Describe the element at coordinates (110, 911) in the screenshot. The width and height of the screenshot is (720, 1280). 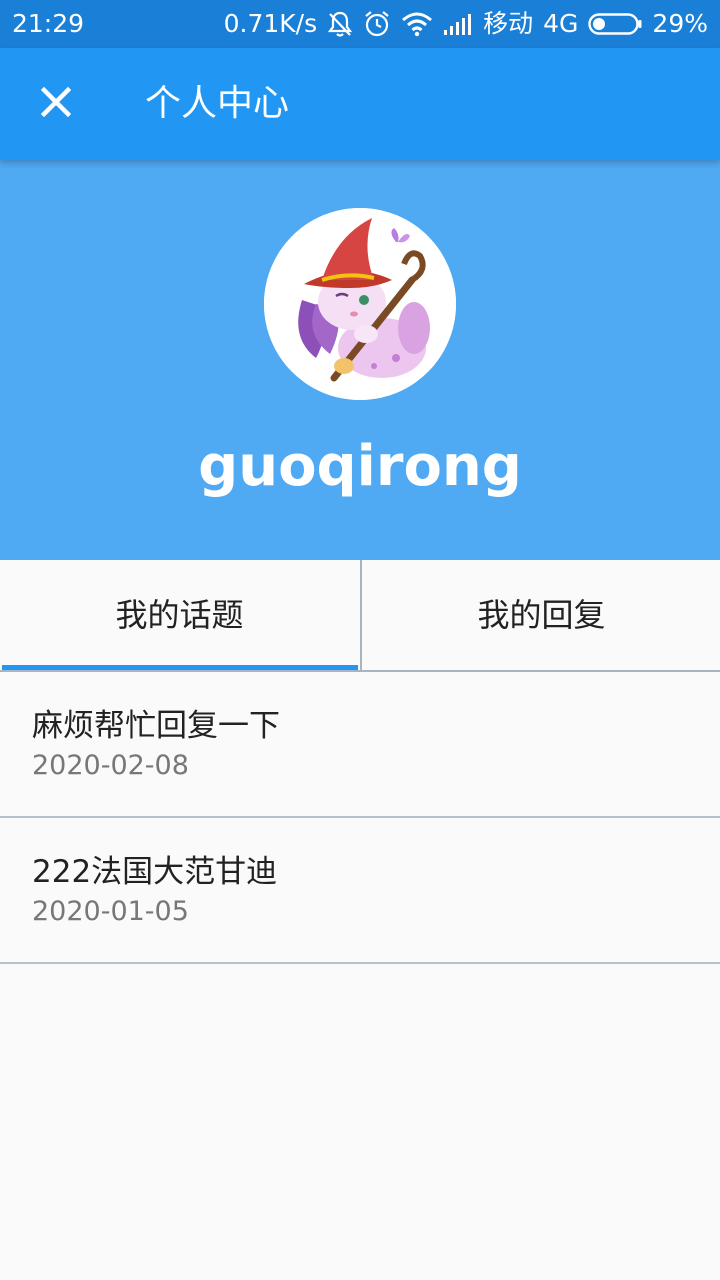
I see `topic-date: 2020-01-05` at that location.